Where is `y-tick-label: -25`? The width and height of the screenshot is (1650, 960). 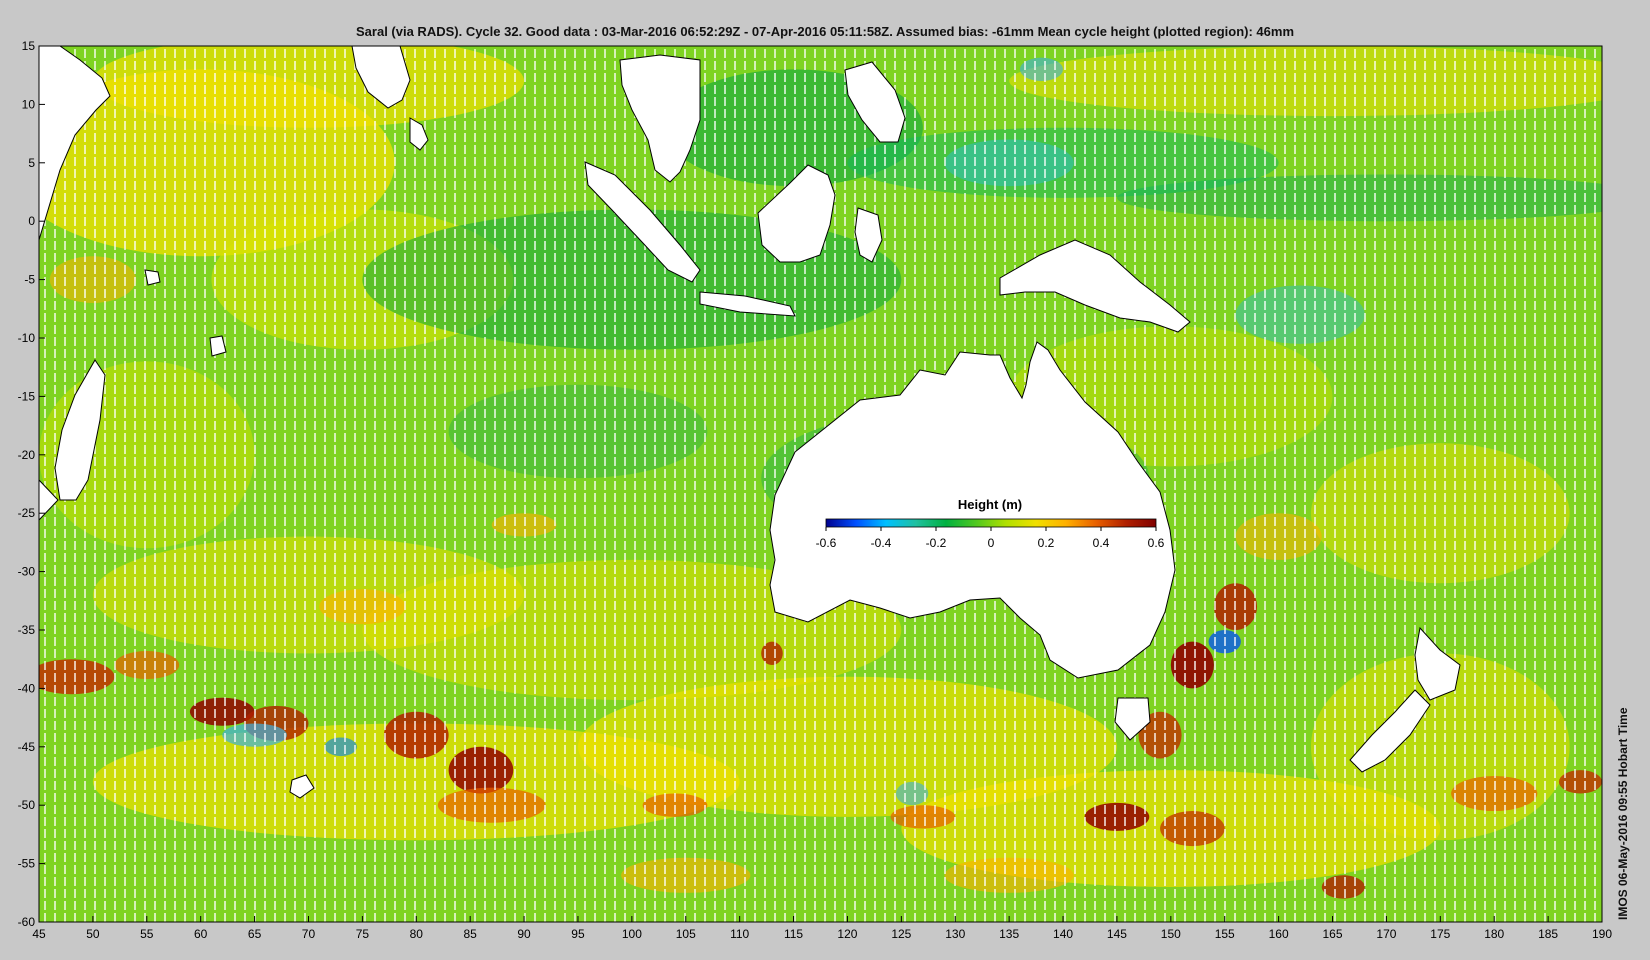
y-tick-label: -25 is located at coordinates (27, 513).